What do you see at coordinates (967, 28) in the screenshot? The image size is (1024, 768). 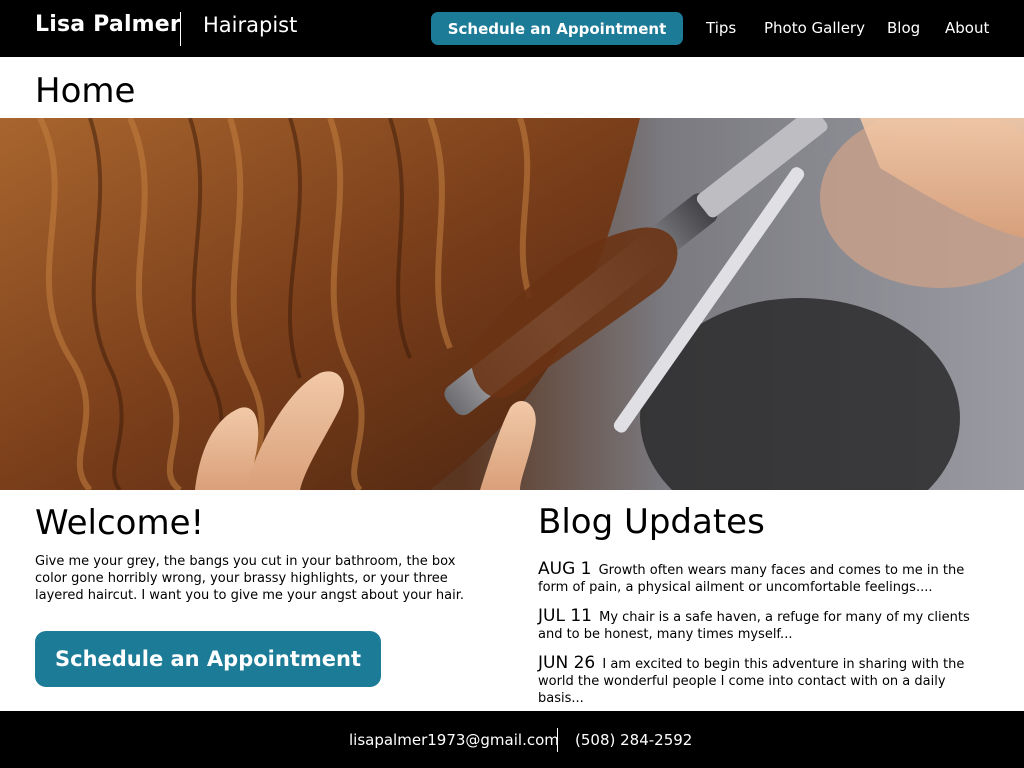 I see `nav-about: About` at bounding box center [967, 28].